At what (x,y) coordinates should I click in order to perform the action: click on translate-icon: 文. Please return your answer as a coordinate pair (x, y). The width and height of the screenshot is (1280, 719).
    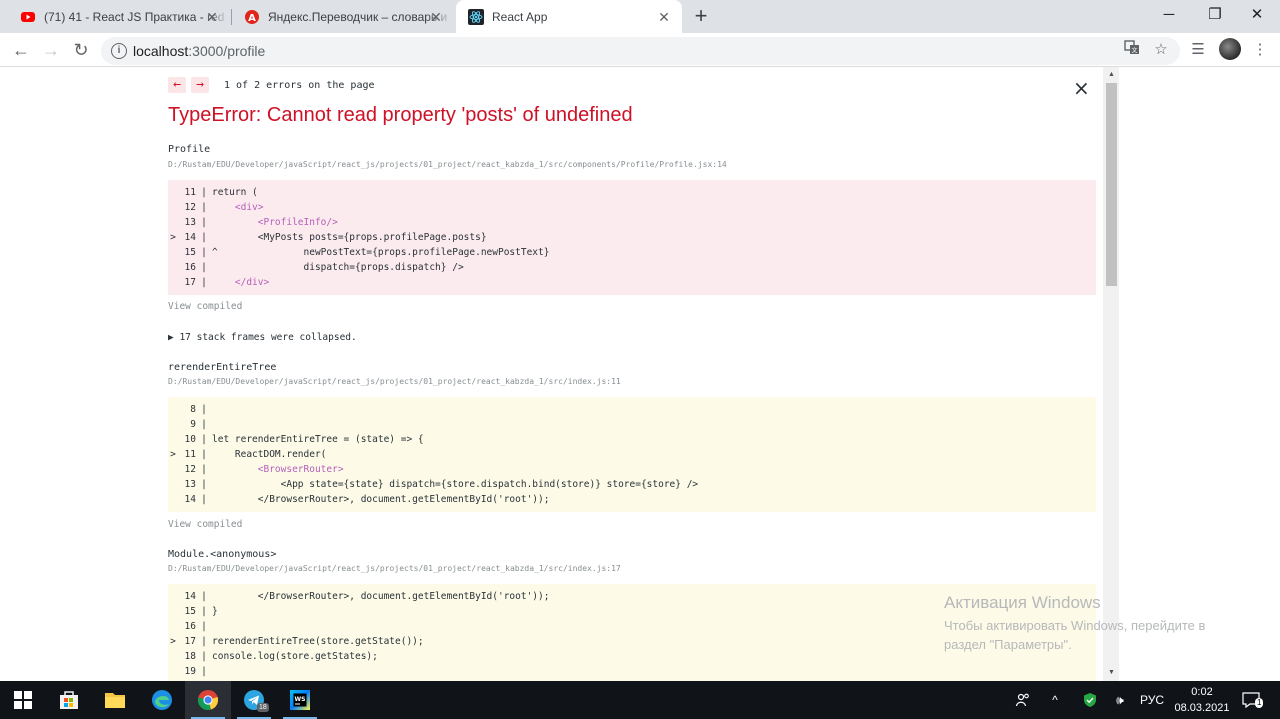
    Looking at the image, I should click on (1132, 50).